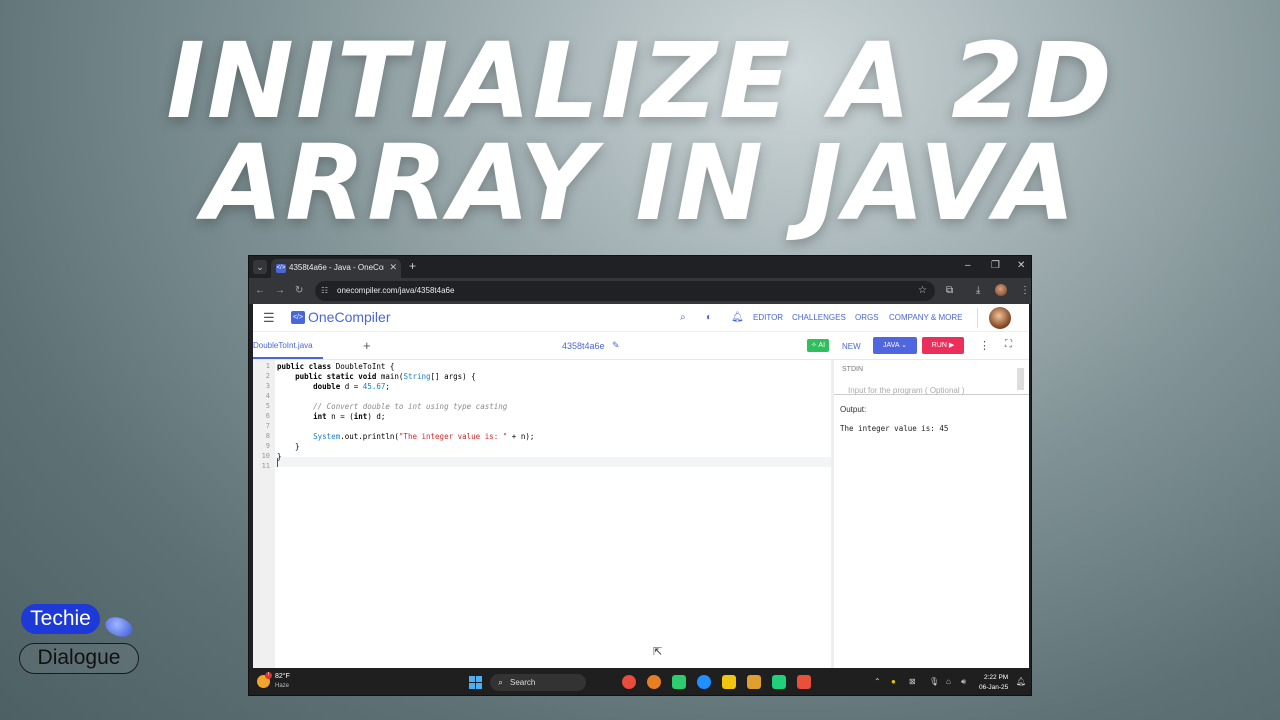 The width and height of the screenshot is (1280, 720). Describe the element at coordinates (280, 290) in the screenshot. I see `forward-icon: →` at that location.